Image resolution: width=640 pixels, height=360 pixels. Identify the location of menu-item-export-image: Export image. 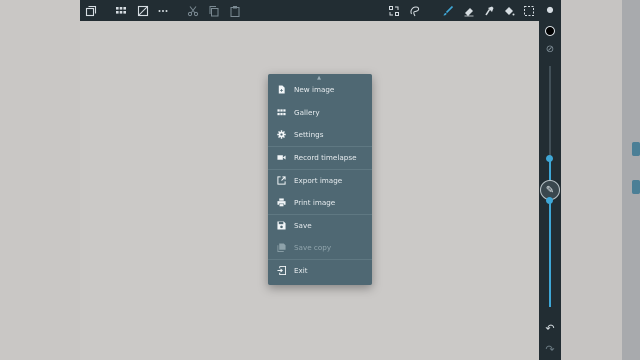
(320, 180).